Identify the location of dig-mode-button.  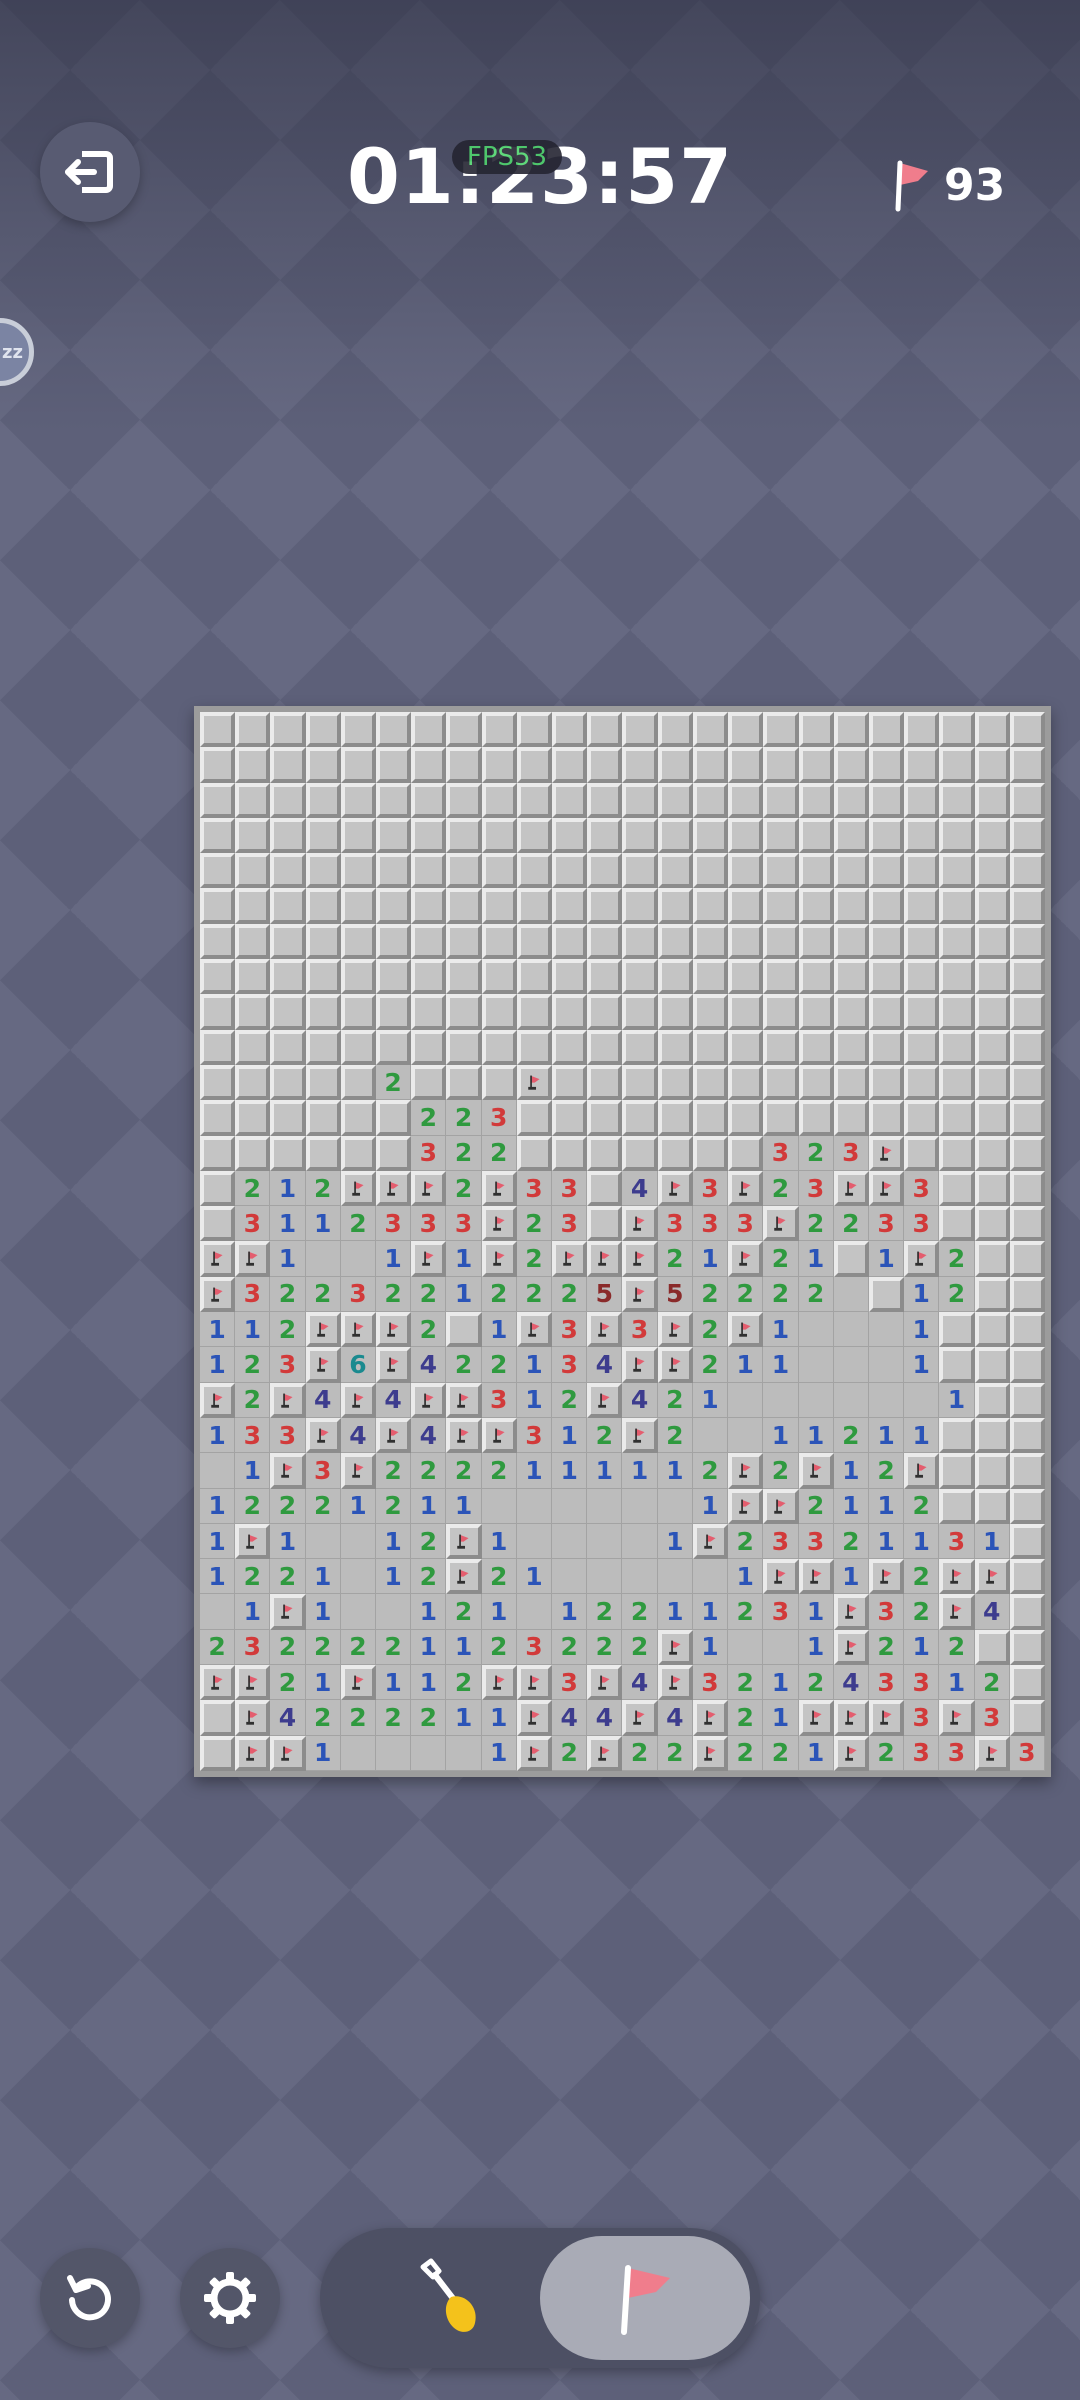
(450, 2298).